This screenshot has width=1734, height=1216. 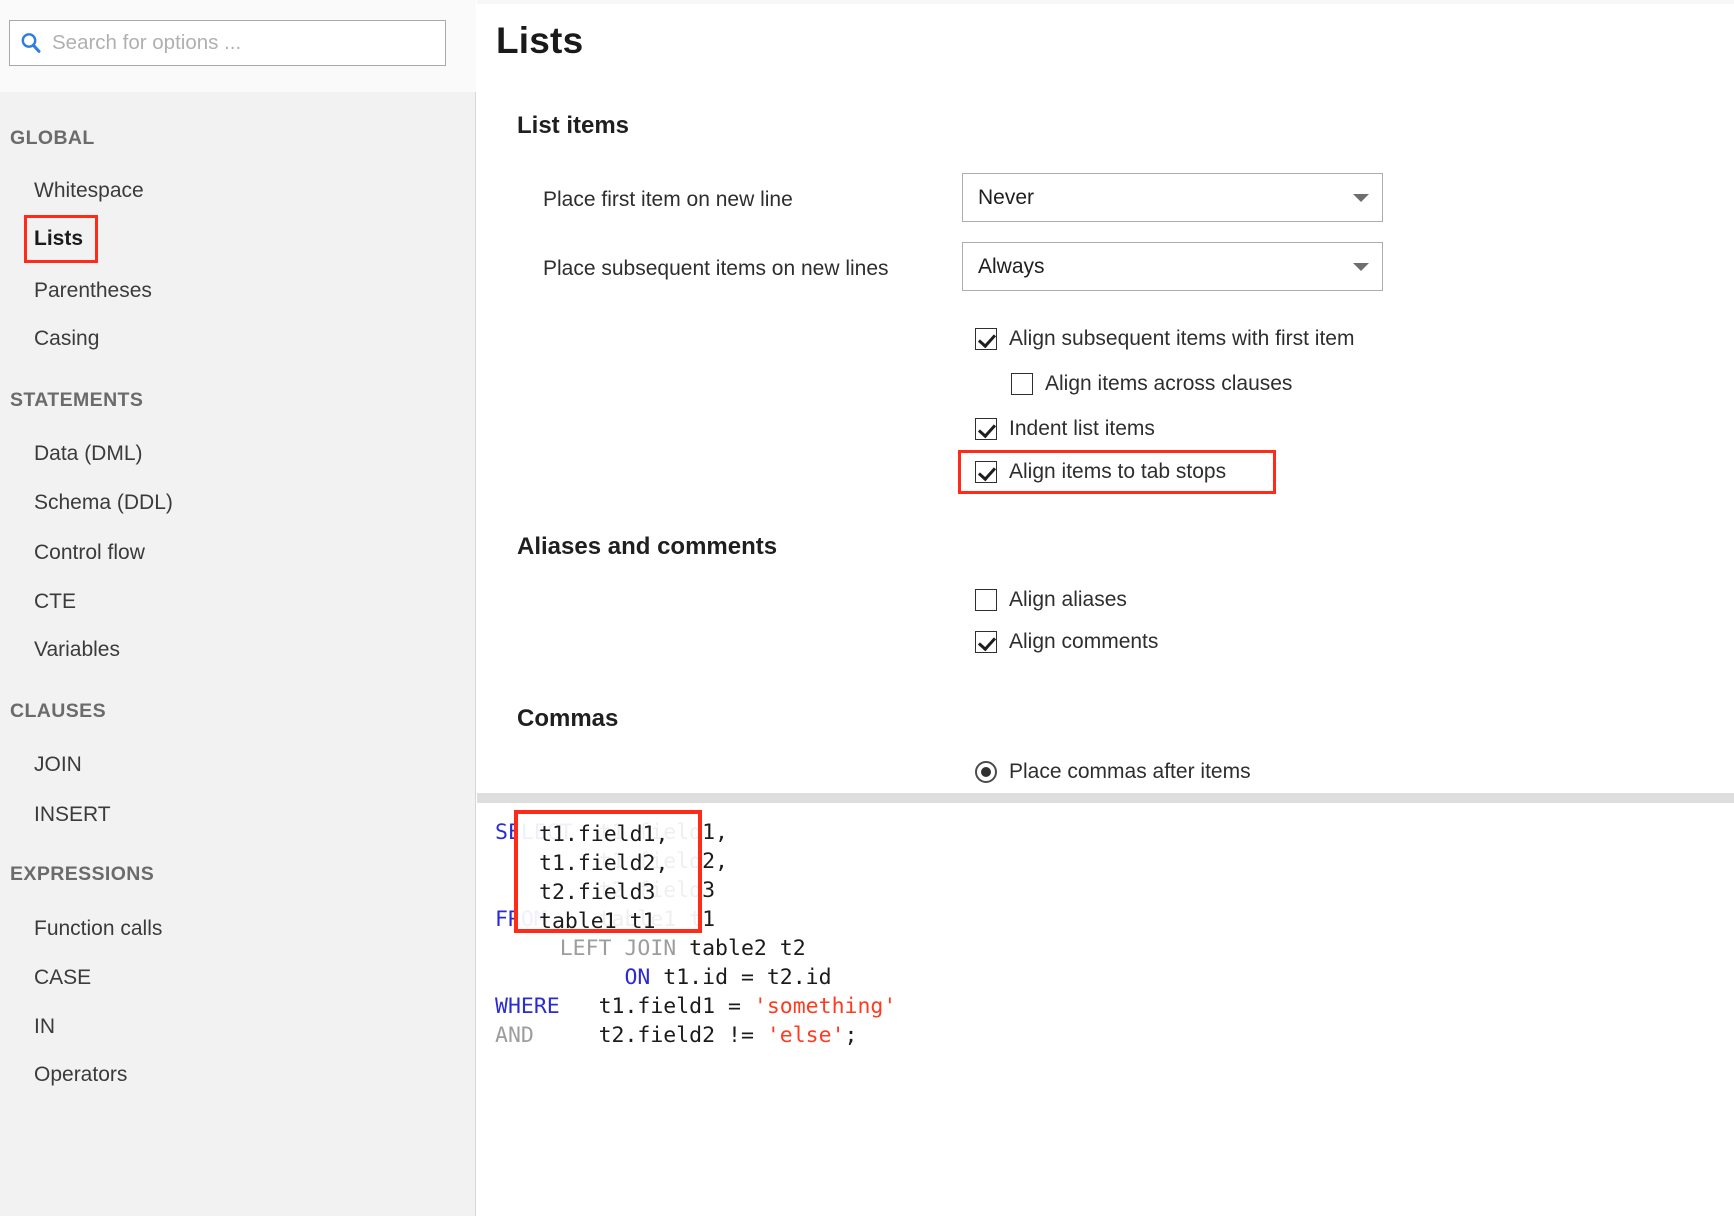 What do you see at coordinates (82, 874) in the screenshot?
I see `sidebar-group-expressions: EXPRESSIONS` at bounding box center [82, 874].